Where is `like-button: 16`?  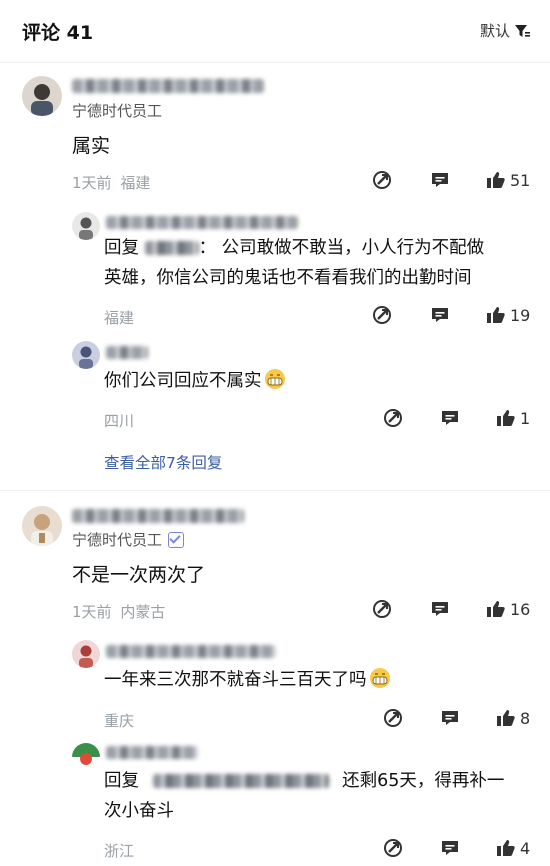 like-button: 16 is located at coordinates (508, 609).